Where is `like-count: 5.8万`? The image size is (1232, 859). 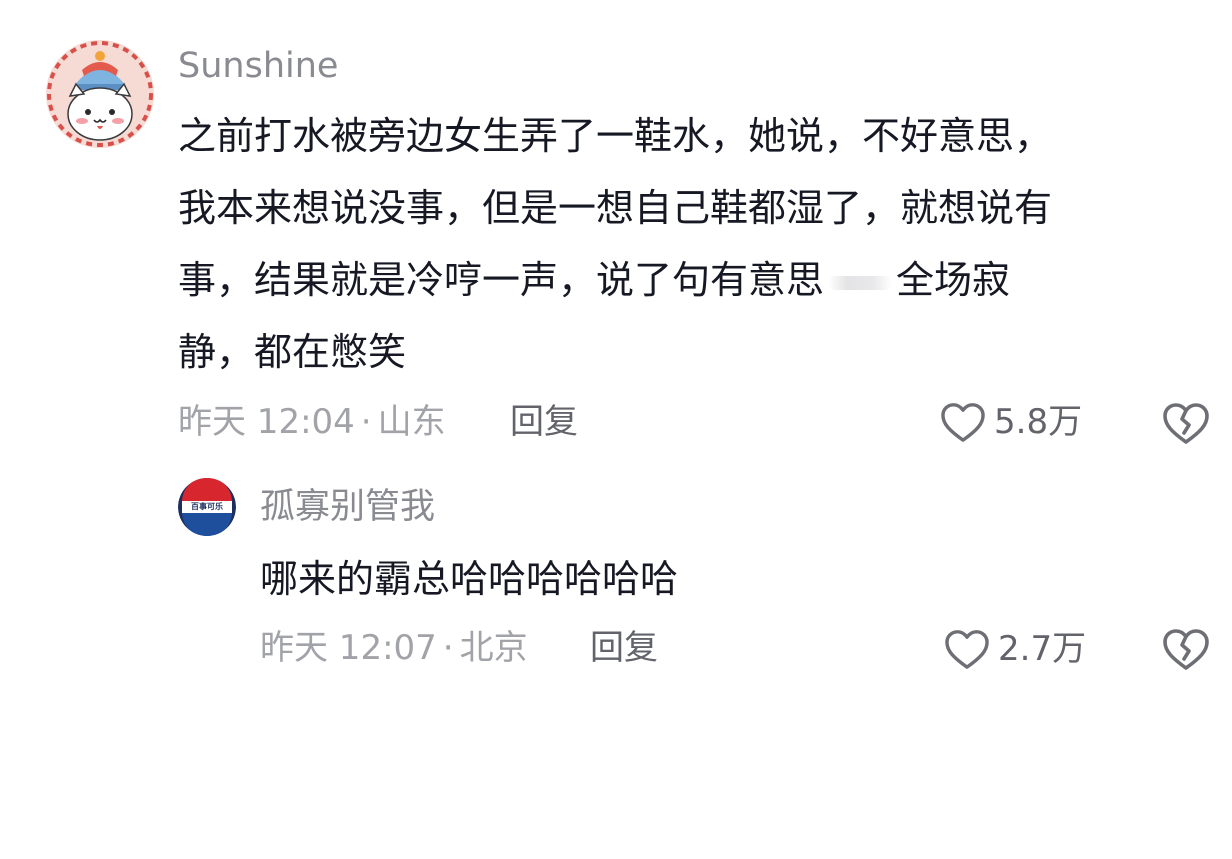 like-count: 5.8万 is located at coordinates (1038, 422).